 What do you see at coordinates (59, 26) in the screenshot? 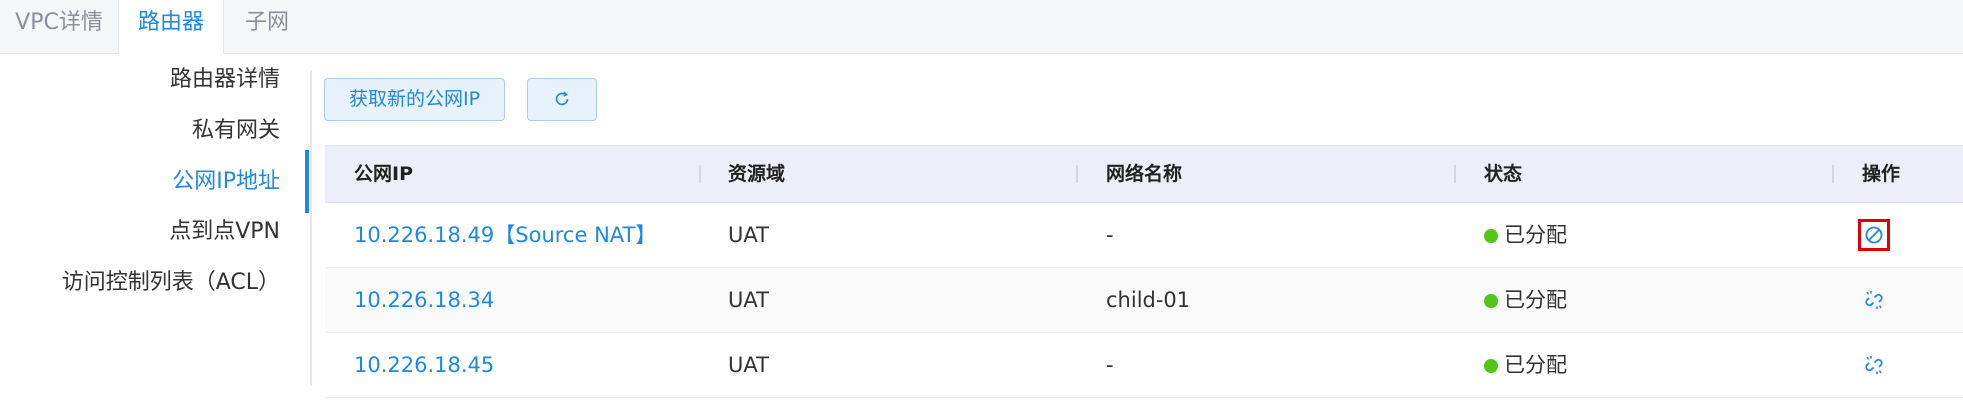
I see `tab-vpc-details: VPC详情` at bounding box center [59, 26].